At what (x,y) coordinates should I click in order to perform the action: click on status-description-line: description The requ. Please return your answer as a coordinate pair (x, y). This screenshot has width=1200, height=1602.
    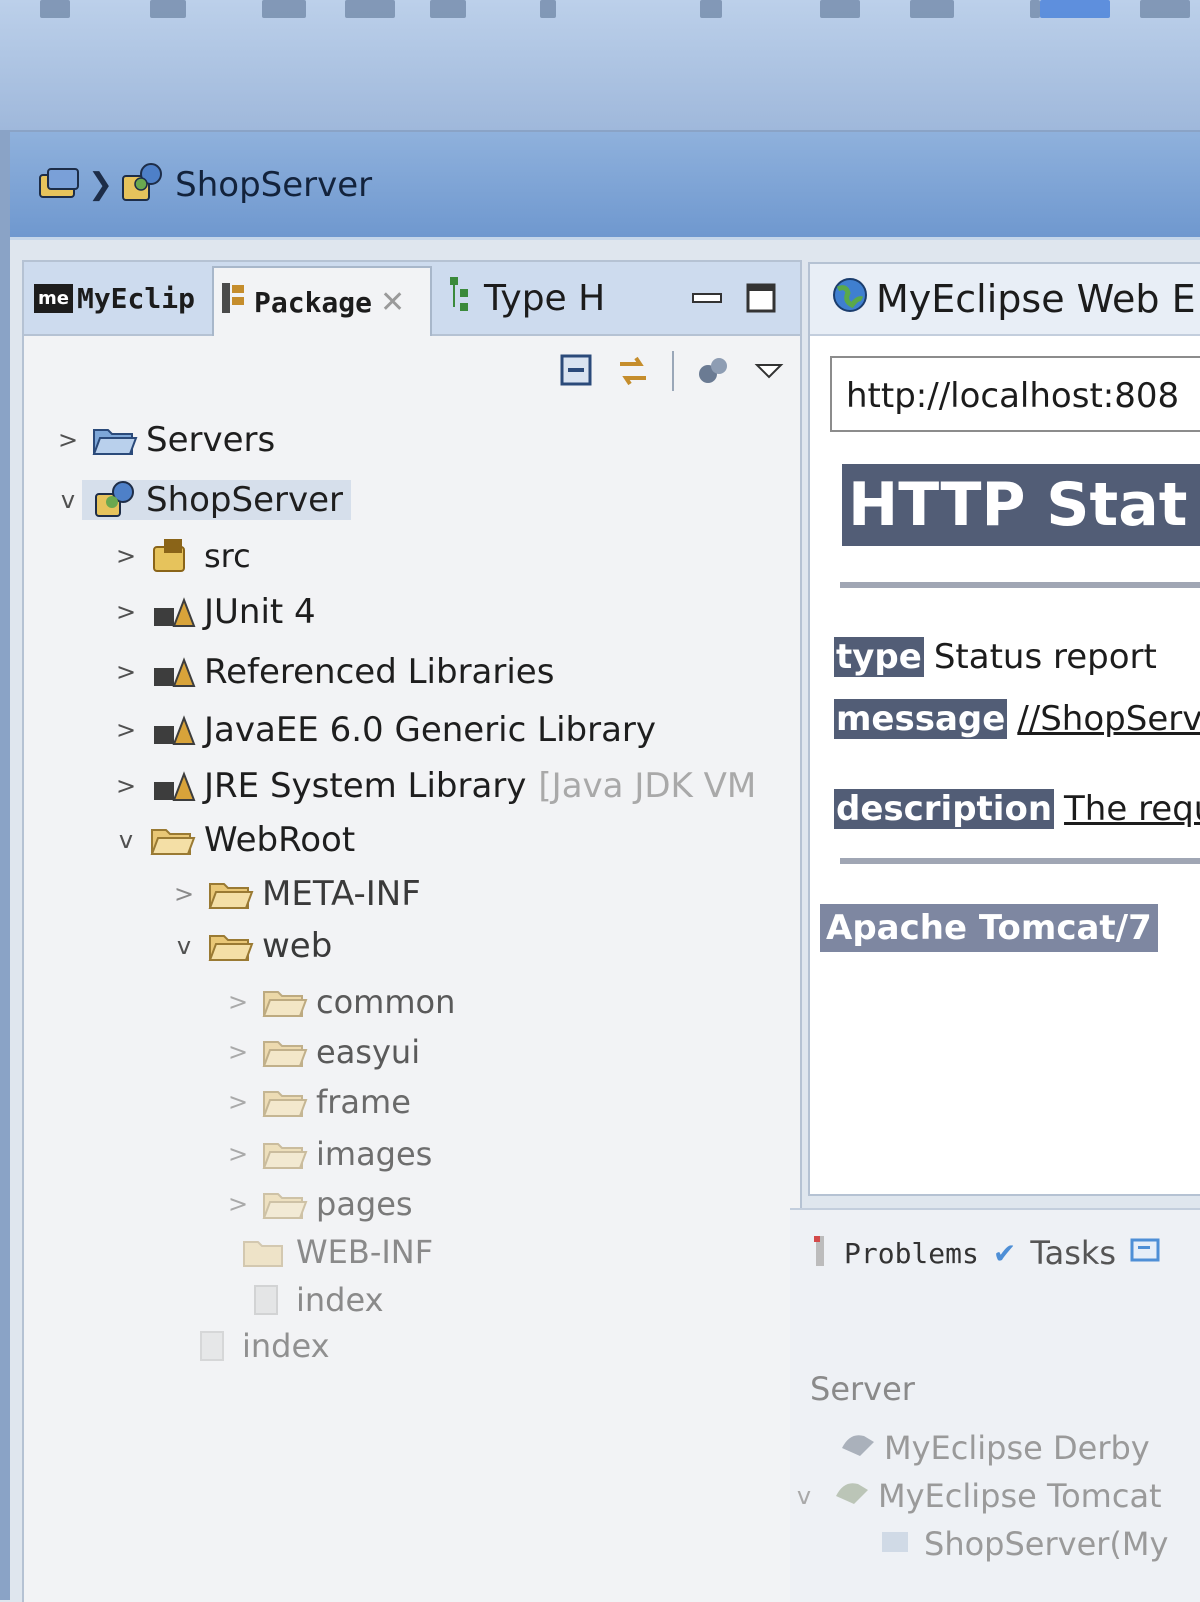
    Looking at the image, I should click on (1017, 809).